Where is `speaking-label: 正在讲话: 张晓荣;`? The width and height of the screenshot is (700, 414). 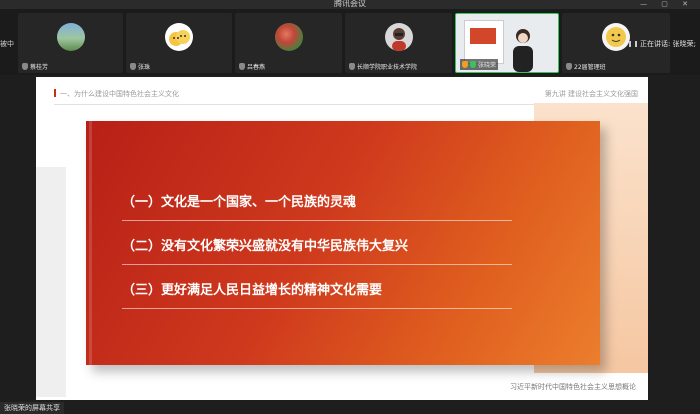 speaking-label: 正在讲话: 张晓荣; is located at coordinates (668, 44).